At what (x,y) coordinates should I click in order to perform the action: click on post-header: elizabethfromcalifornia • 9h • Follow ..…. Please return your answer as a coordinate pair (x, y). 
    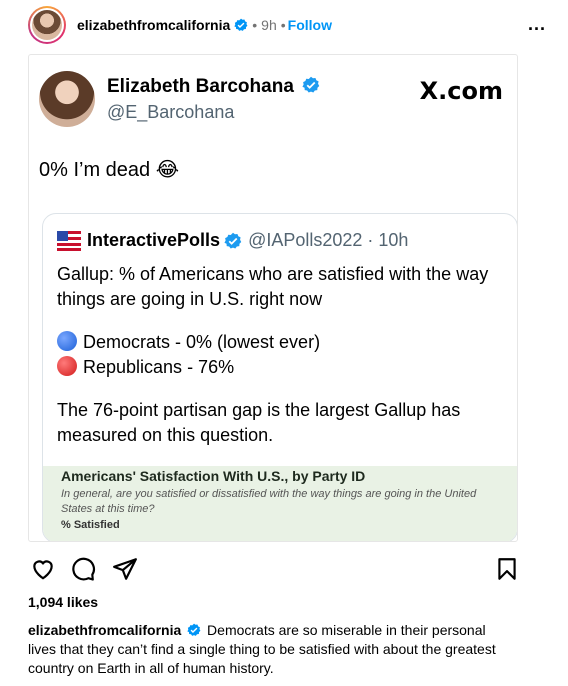
    Looking at the image, I should click on (288, 25).